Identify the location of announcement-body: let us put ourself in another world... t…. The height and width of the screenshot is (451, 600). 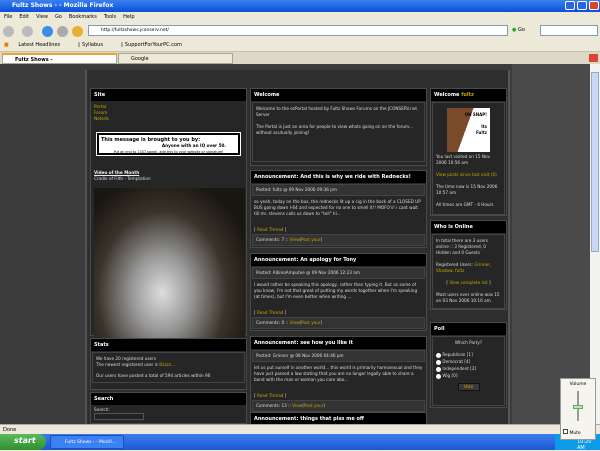
(338, 373).